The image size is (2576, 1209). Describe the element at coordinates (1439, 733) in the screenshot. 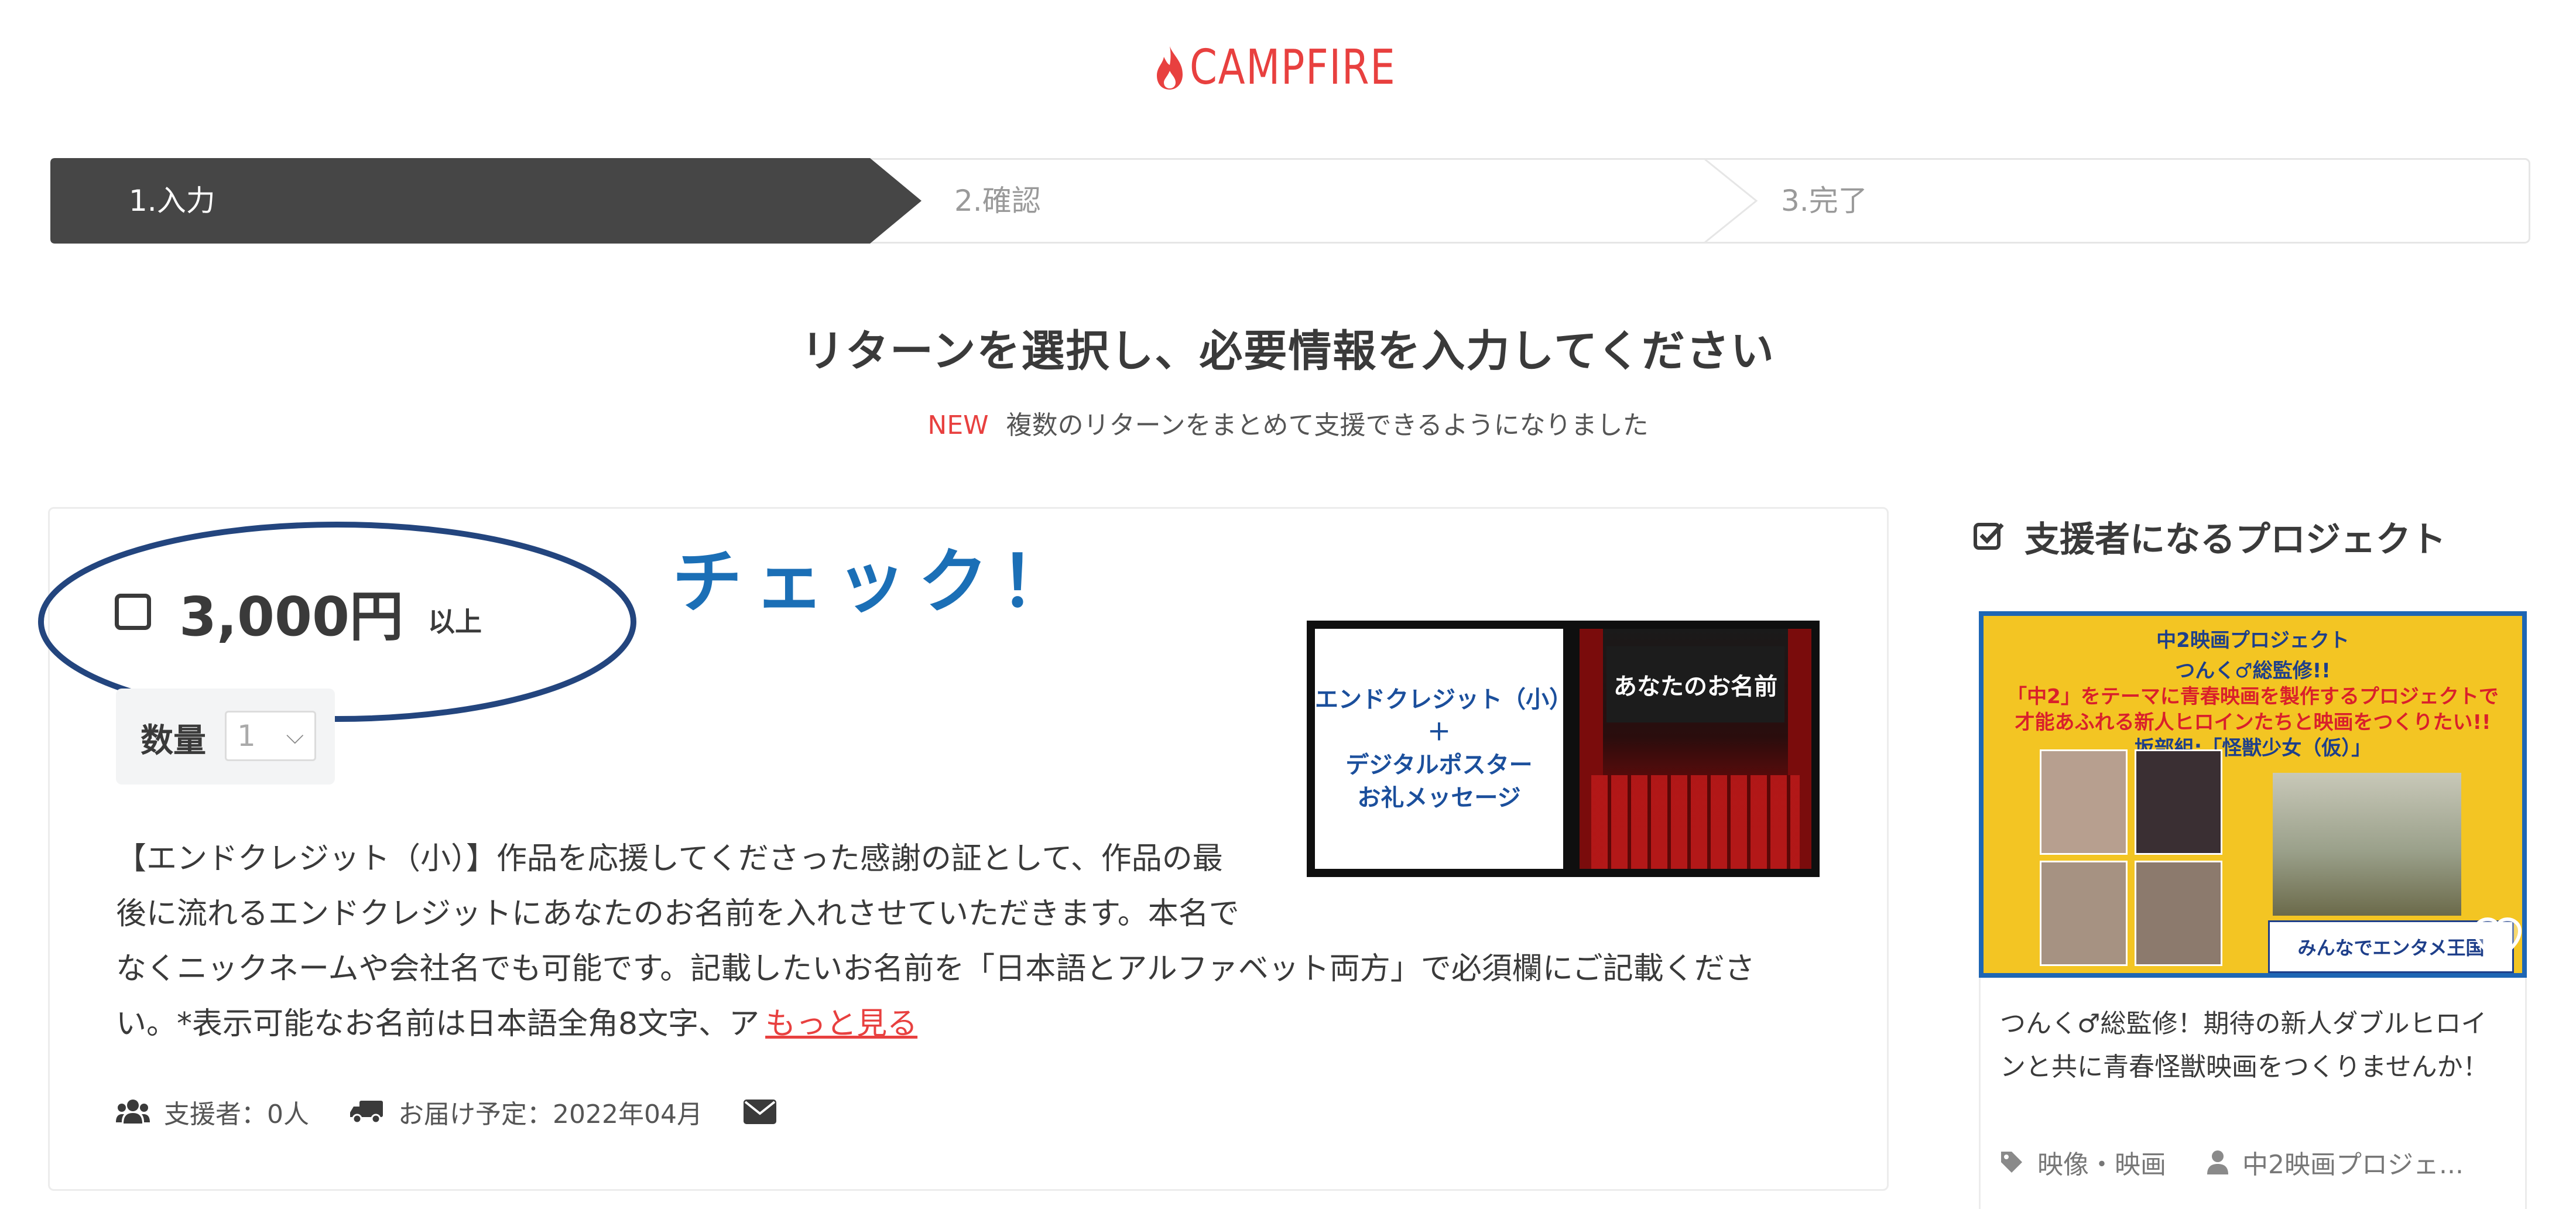

I see `reward-image-line: ＋` at that location.